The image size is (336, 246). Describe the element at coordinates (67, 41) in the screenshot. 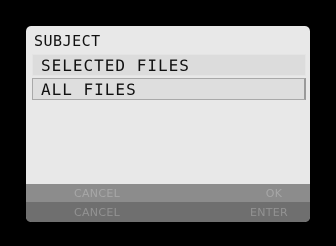

I see `menu-title: SUBJECT` at that location.